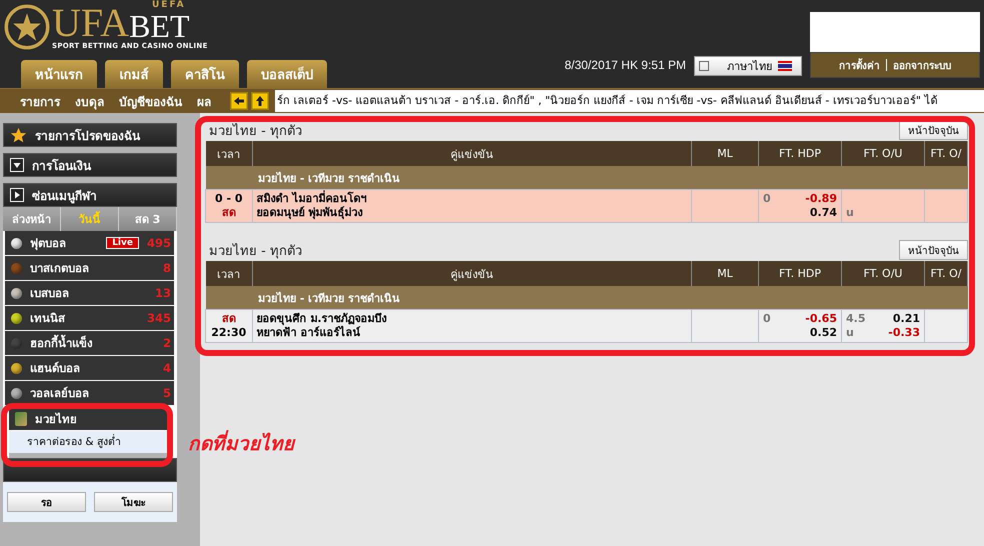 This screenshot has width=984, height=546. I want to click on sport-name: เทนนิส, so click(48, 318).